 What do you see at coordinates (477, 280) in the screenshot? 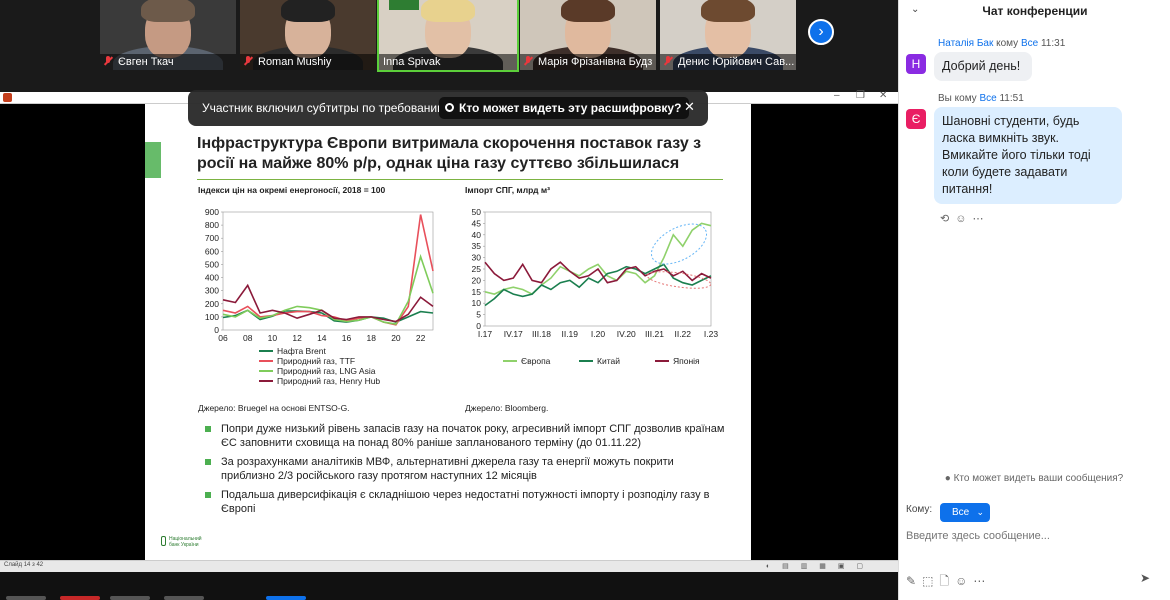
I see `y-tick-label: 20` at bounding box center [477, 280].